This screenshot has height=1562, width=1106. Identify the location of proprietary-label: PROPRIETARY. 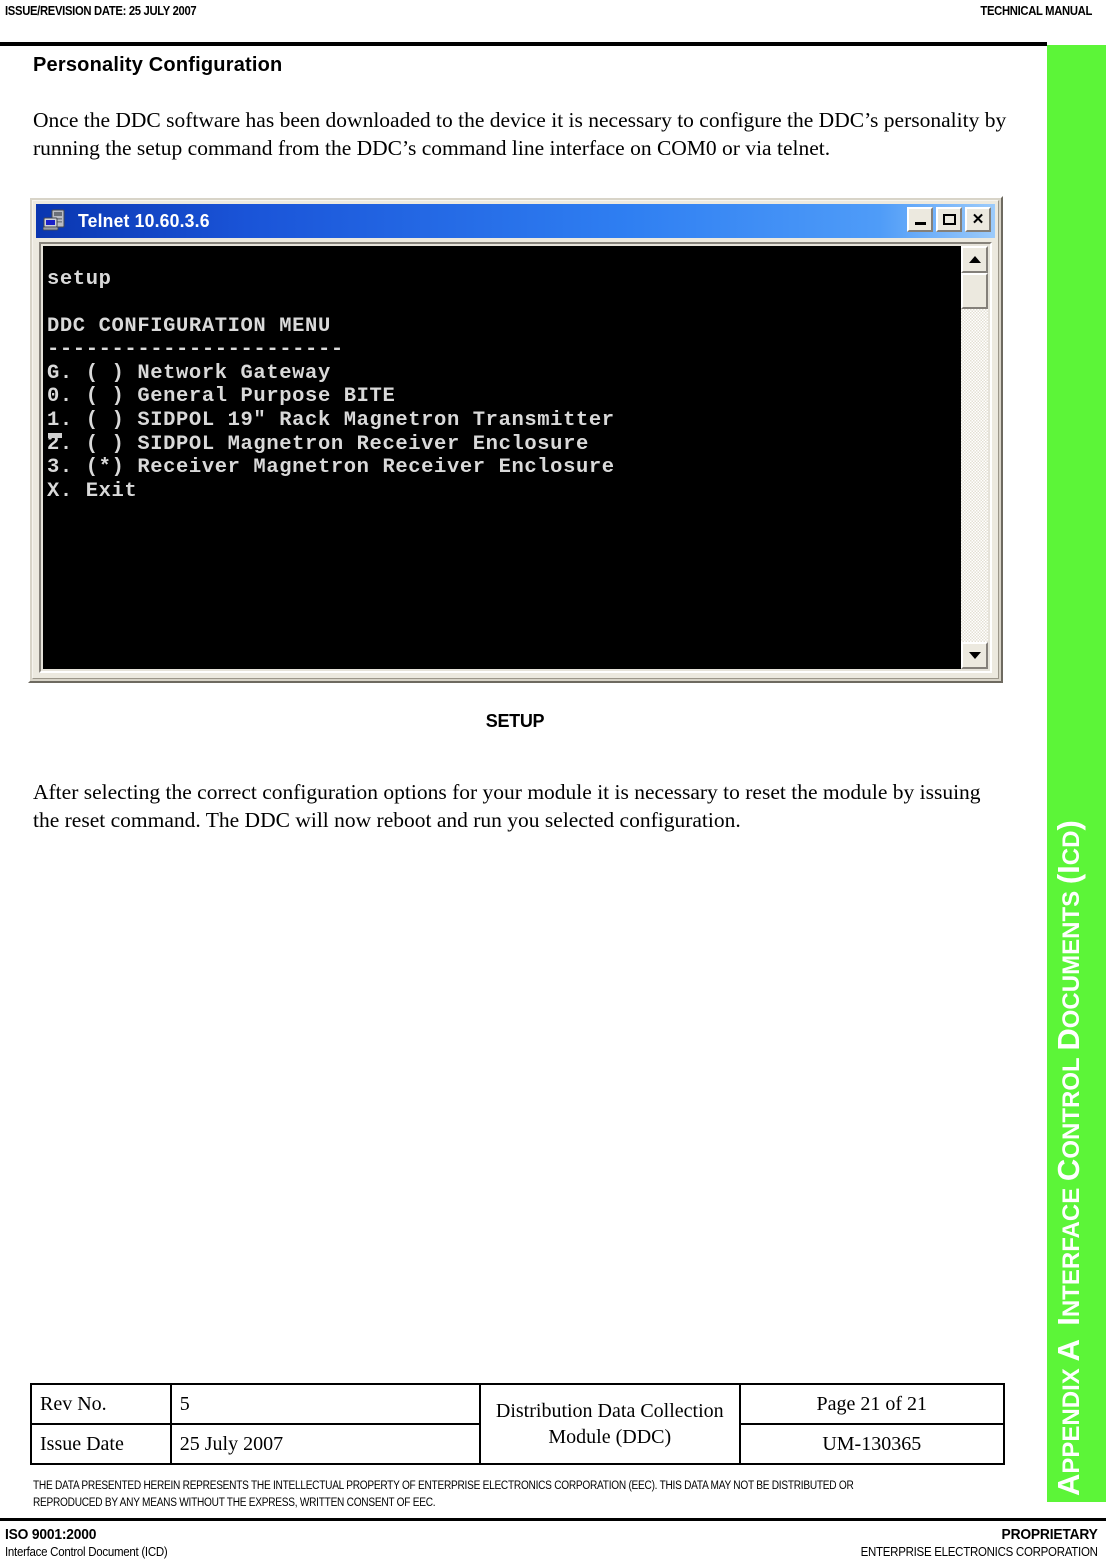
(1049, 1534).